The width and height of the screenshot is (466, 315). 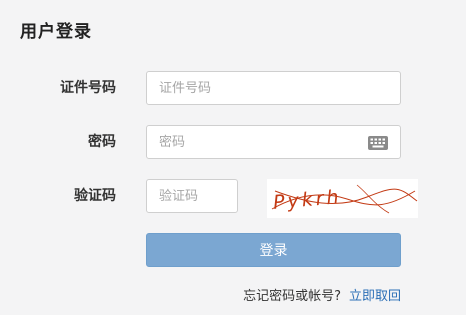 What do you see at coordinates (342, 198) in the screenshot?
I see `captcha-image: Pykrh` at bounding box center [342, 198].